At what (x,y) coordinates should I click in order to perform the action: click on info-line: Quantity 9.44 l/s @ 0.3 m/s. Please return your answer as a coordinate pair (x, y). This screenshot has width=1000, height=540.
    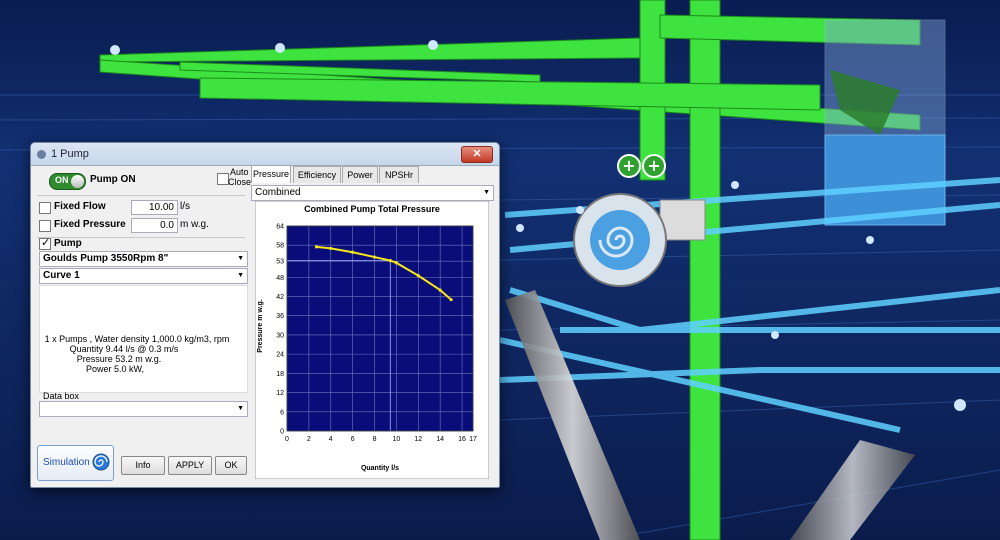
    Looking at the image, I should click on (124, 349).